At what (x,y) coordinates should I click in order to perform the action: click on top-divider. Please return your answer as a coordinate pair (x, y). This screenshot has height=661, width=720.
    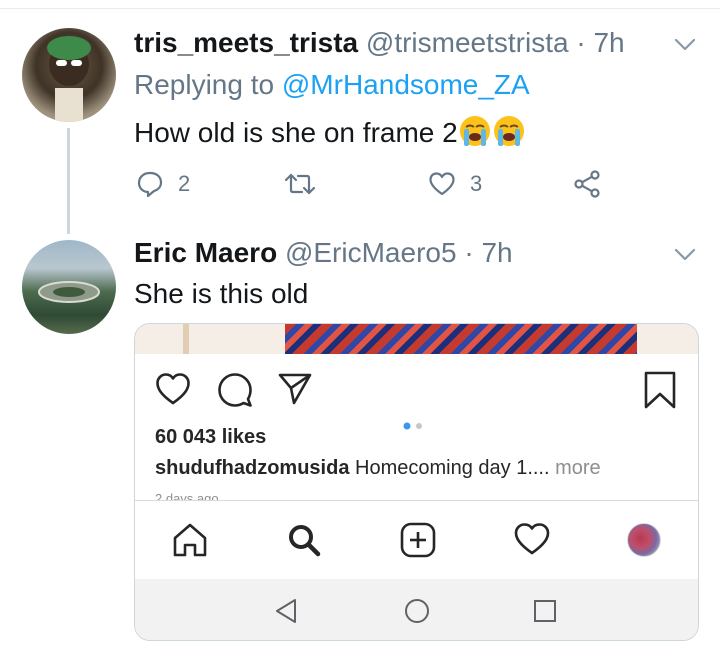
    Looking at the image, I should click on (360, 8).